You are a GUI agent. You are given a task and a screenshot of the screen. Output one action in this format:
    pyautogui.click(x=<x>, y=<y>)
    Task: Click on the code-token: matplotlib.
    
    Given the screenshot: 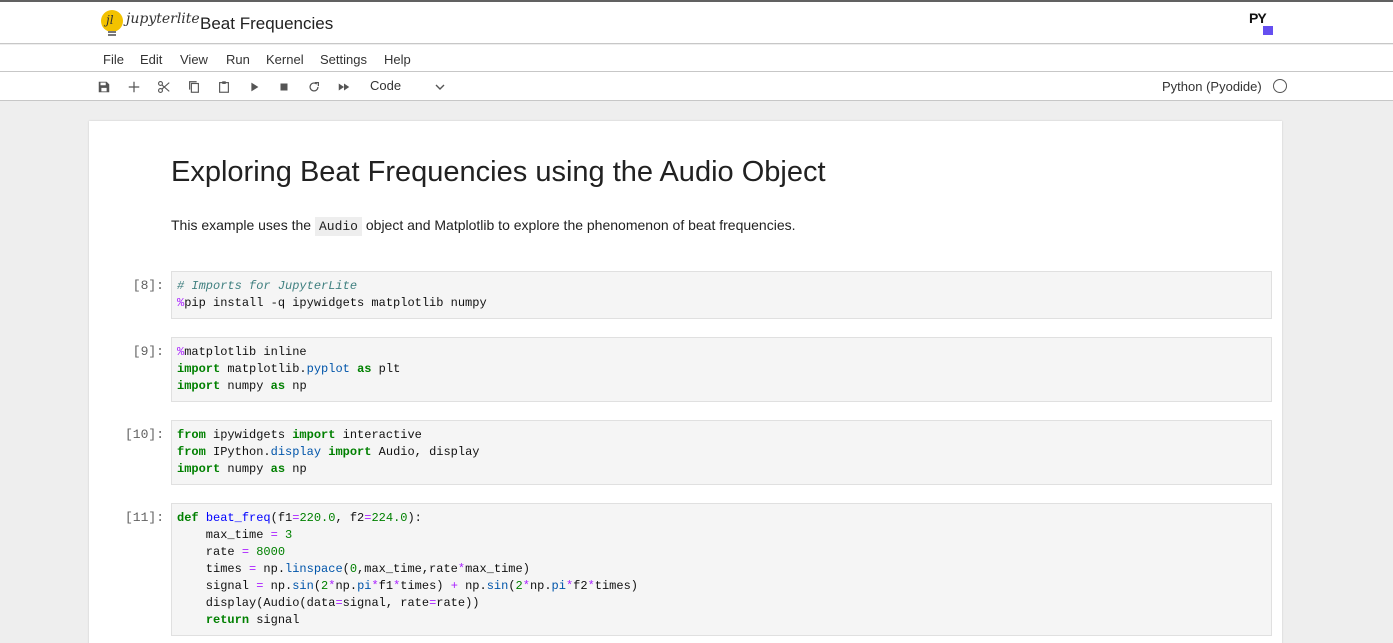 What is the action you would take?
    pyautogui.click(x=263, y=369)
    